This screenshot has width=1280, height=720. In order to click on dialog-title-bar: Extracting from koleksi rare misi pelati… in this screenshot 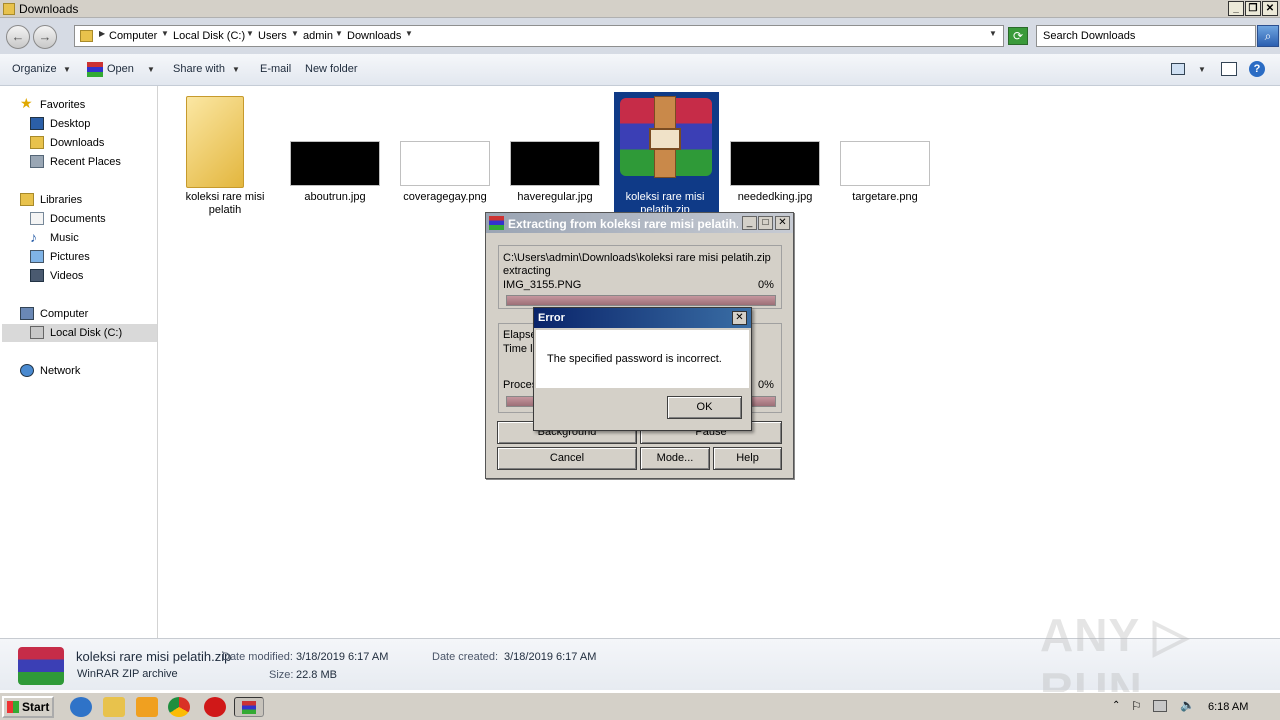, I will do `click(639, 223)`.